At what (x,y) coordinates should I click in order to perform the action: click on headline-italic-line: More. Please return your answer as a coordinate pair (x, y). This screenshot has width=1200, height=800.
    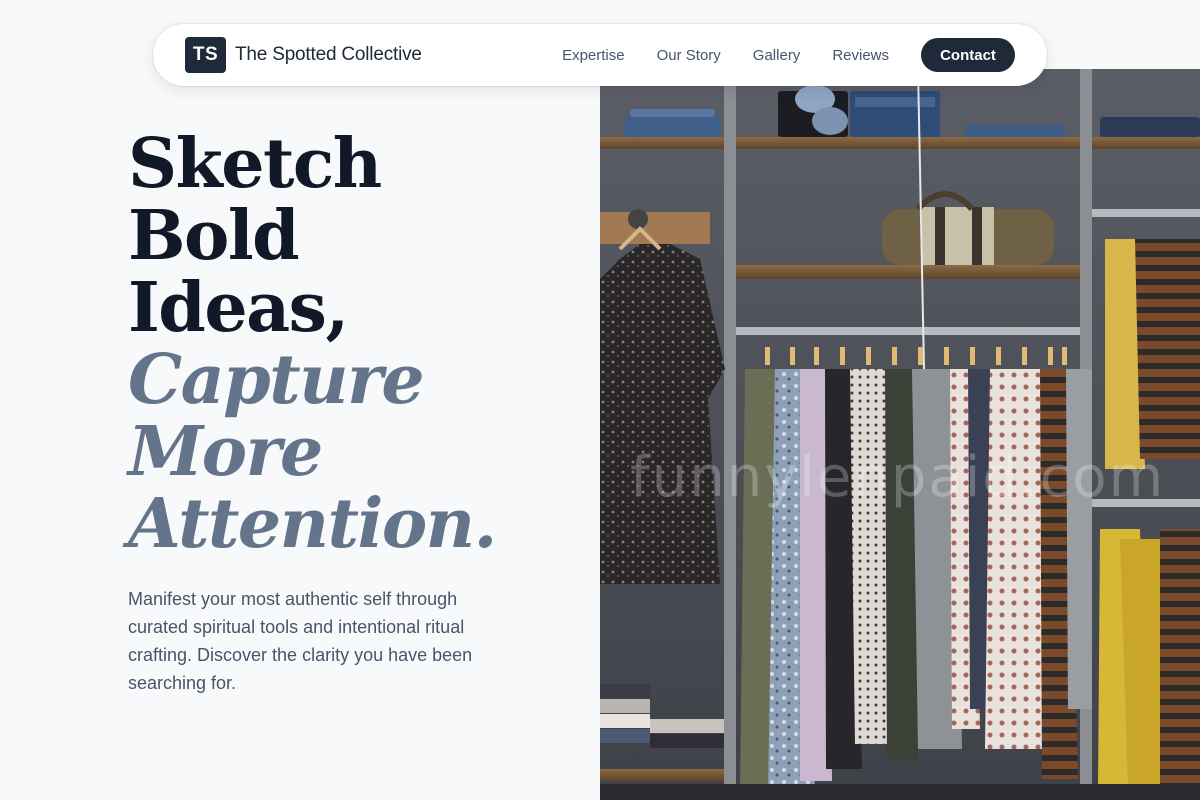
    Looking at the image, I should click on (225, 452).